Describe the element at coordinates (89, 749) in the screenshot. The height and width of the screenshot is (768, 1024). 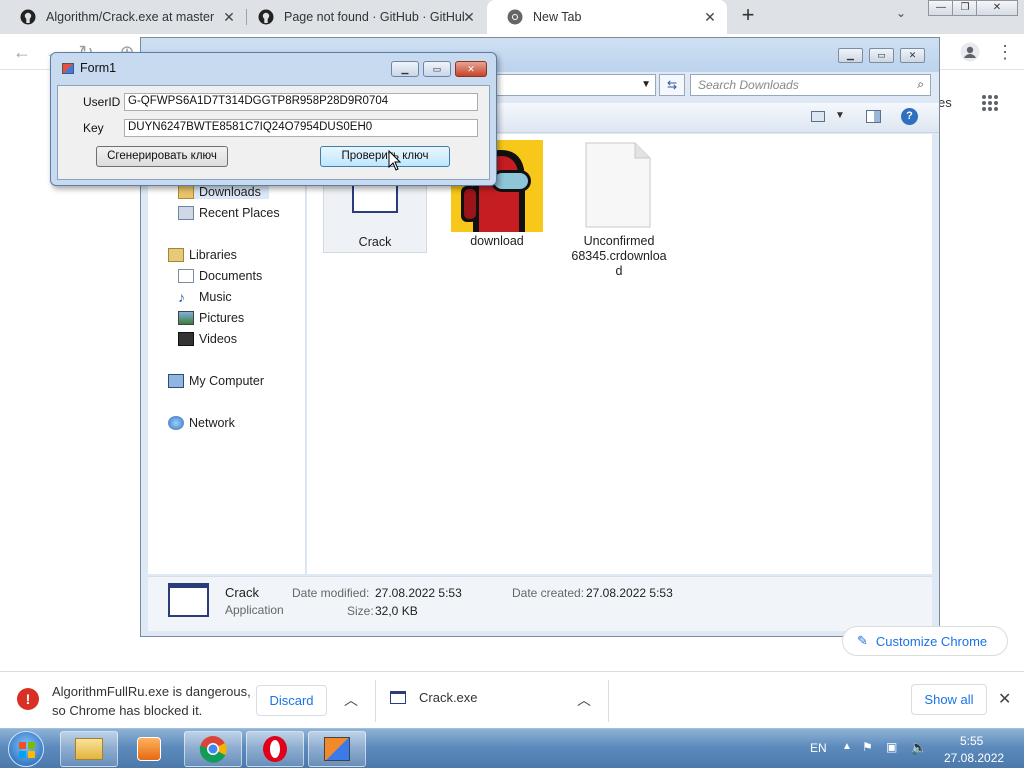
I see `taskbar-explorer` at that location.